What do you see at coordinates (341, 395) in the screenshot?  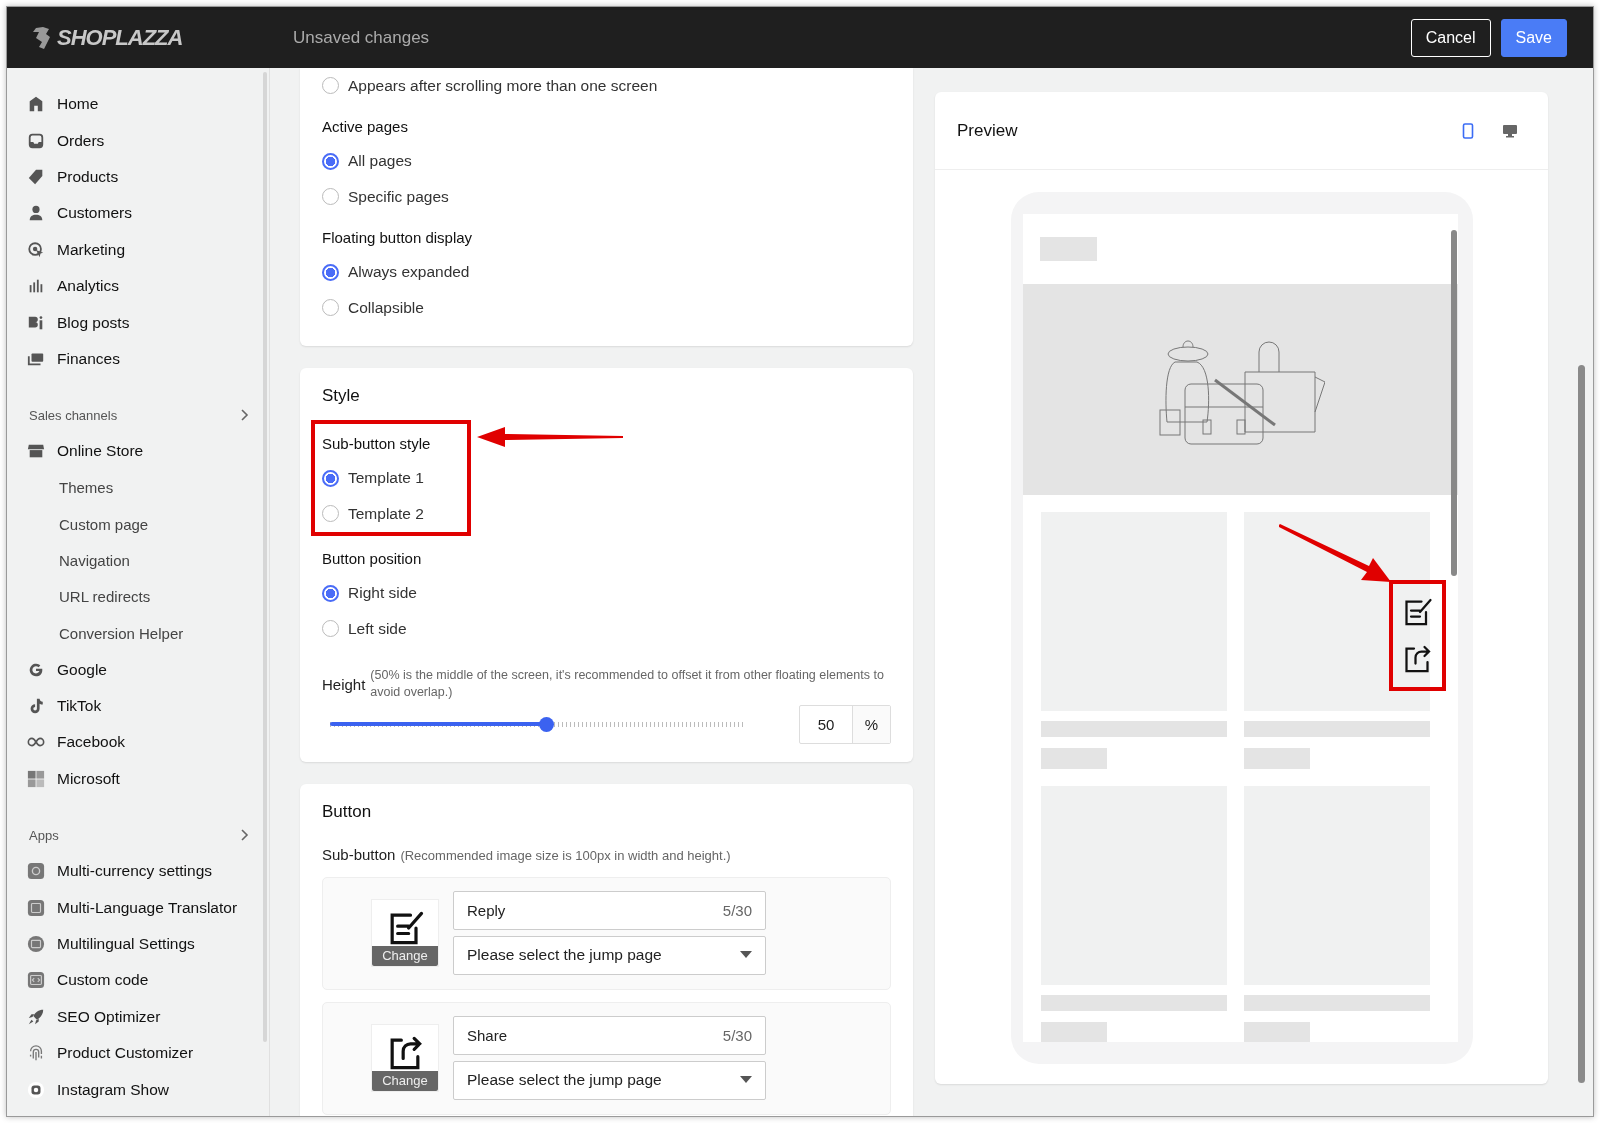 I see `card-title: Style` at bounding box center [341, 395].